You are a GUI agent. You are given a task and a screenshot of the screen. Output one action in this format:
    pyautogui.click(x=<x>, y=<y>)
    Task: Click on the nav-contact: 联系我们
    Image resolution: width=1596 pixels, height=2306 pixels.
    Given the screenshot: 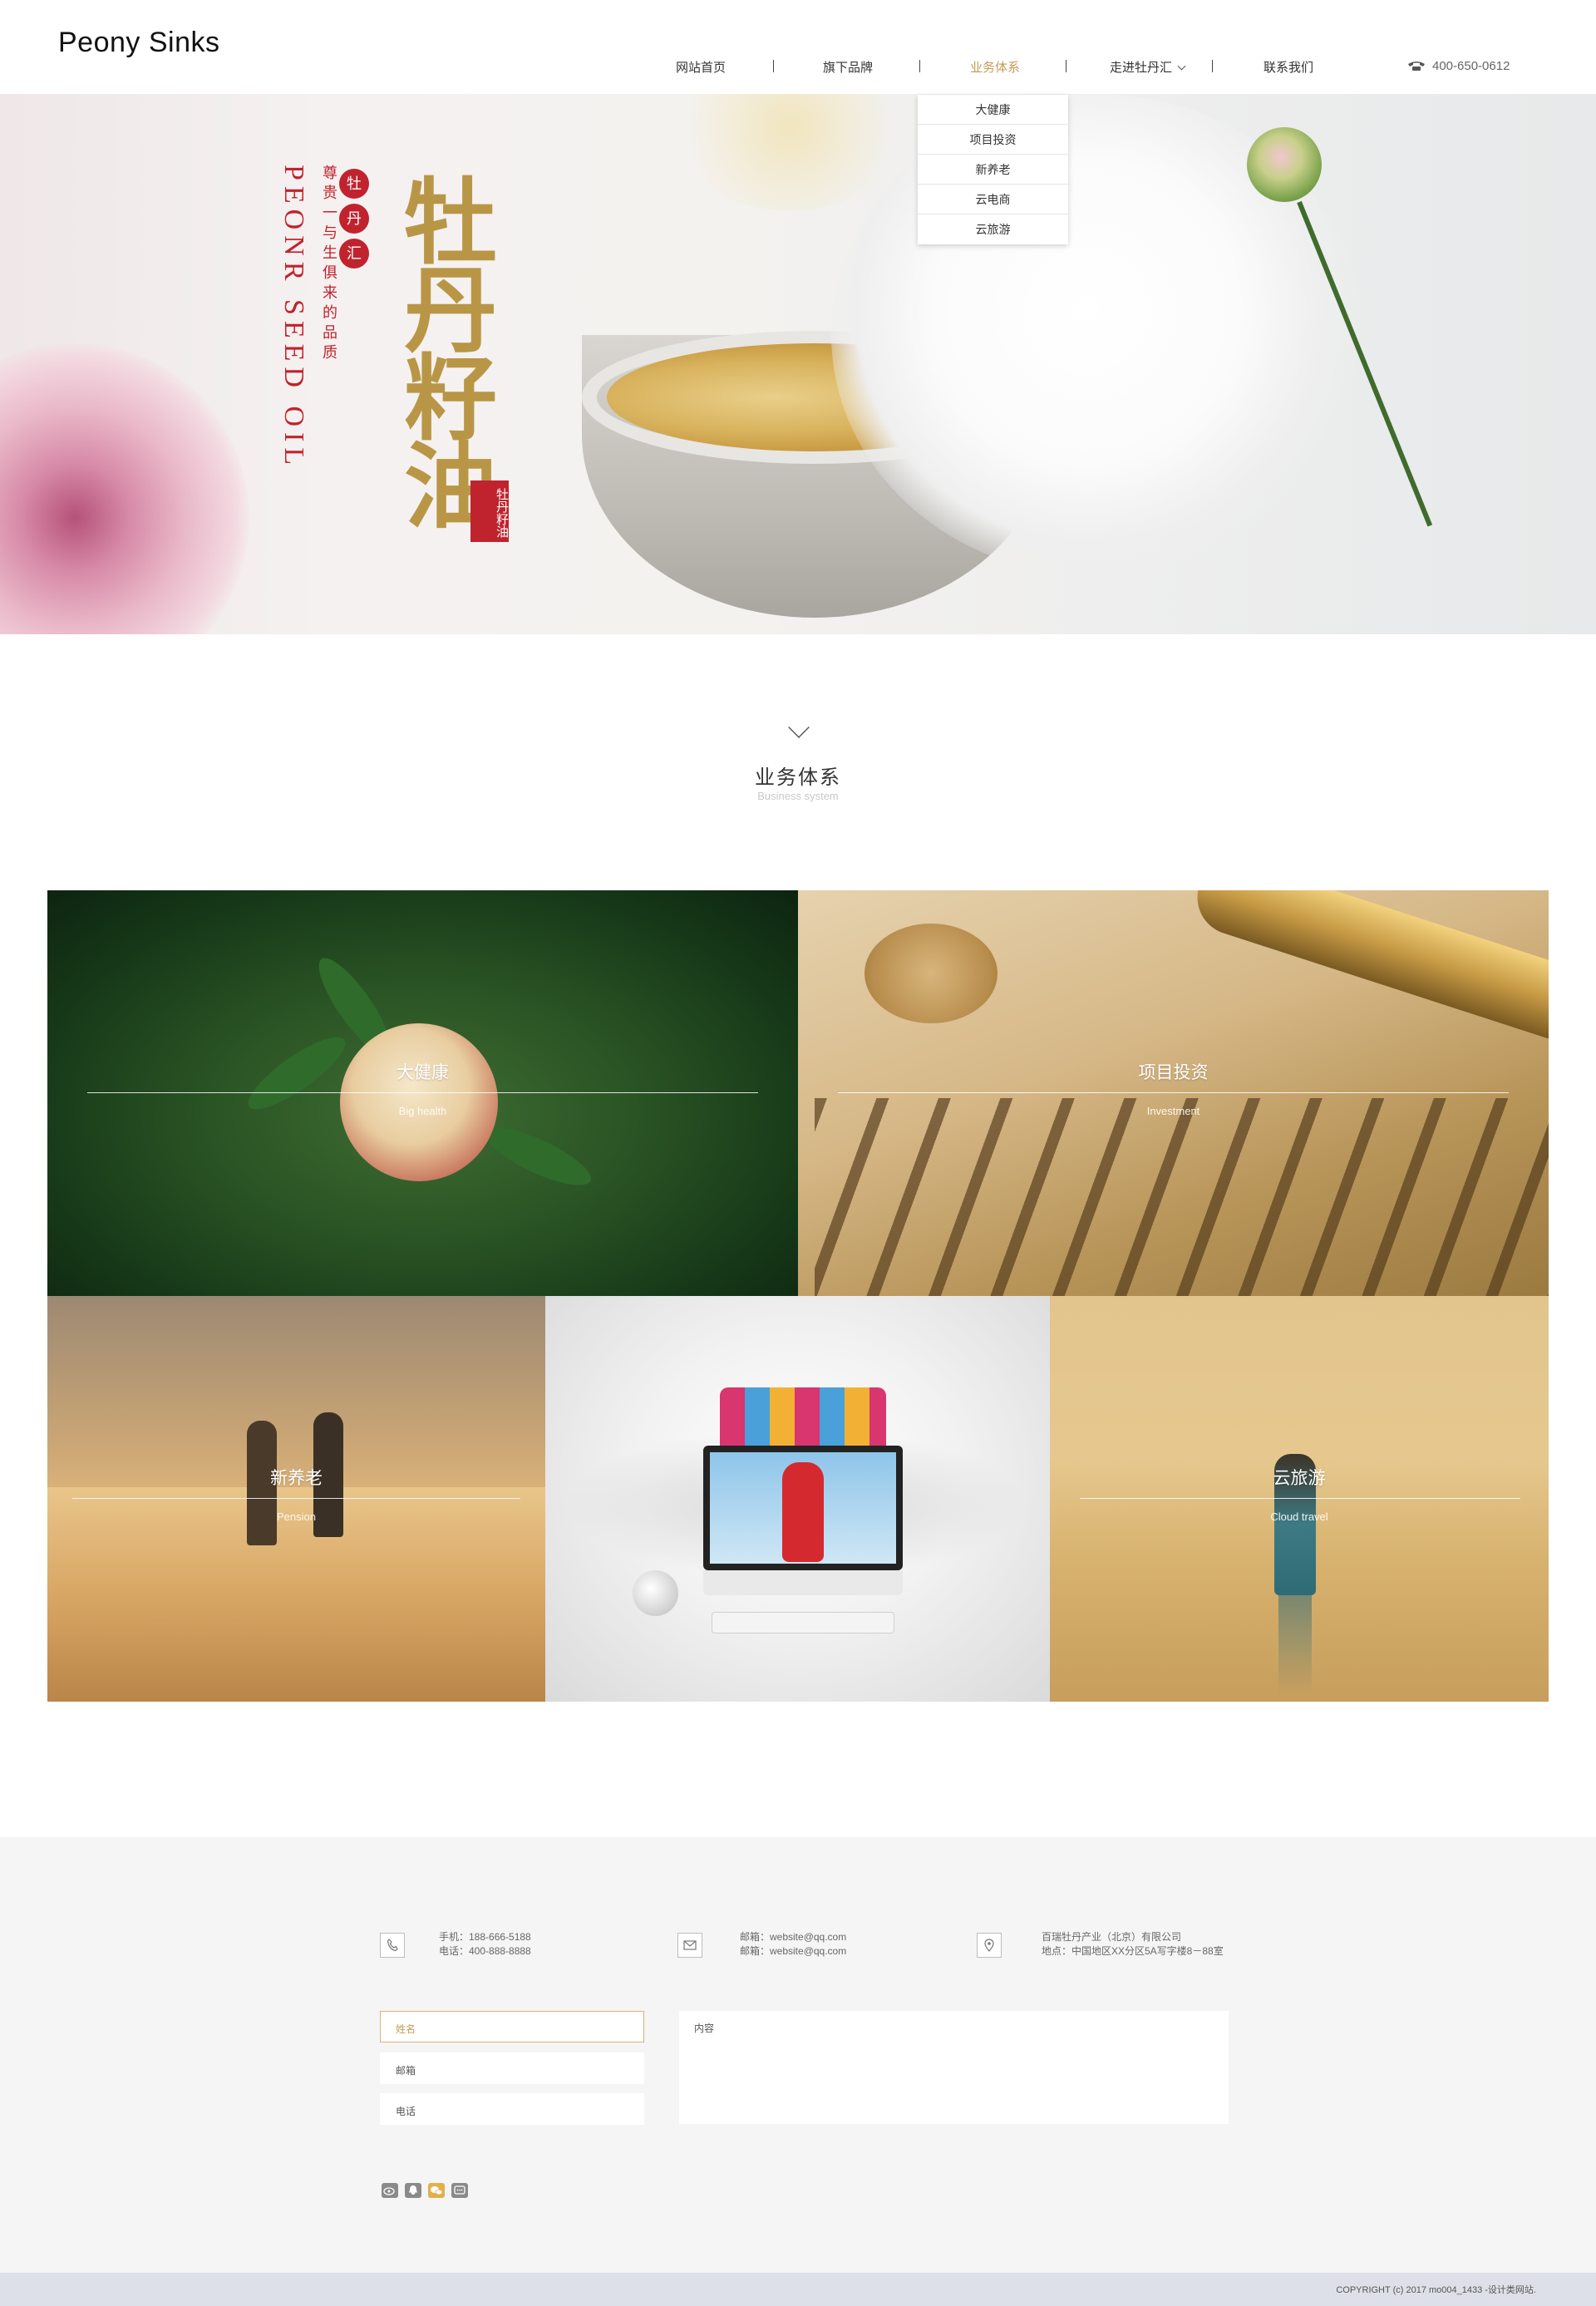 What is the action you would take?
    pyautogui.click(x=1288, y=67)
    